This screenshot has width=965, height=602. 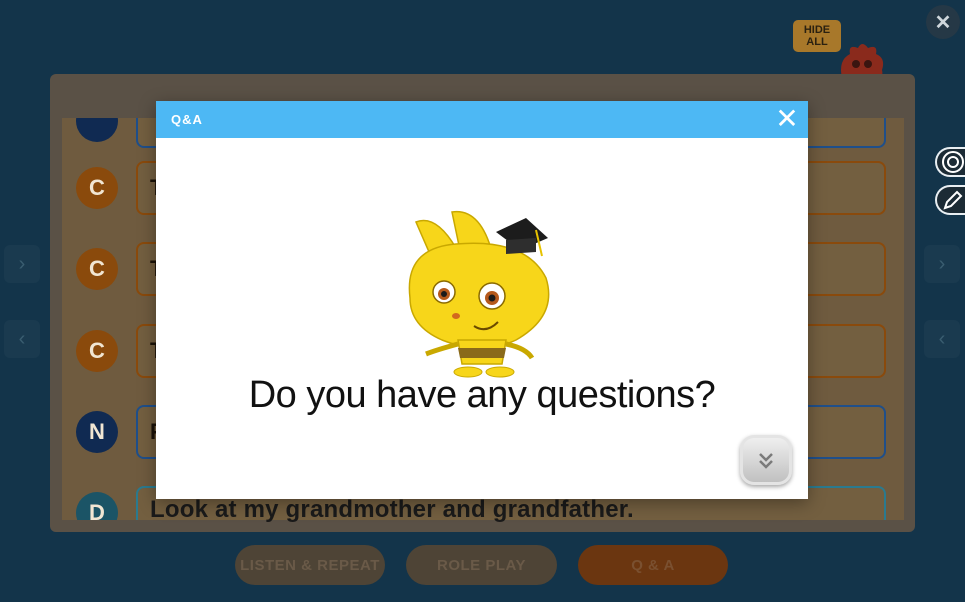 I want to click on next-page-button: ‹, so click(x=942, y=339).